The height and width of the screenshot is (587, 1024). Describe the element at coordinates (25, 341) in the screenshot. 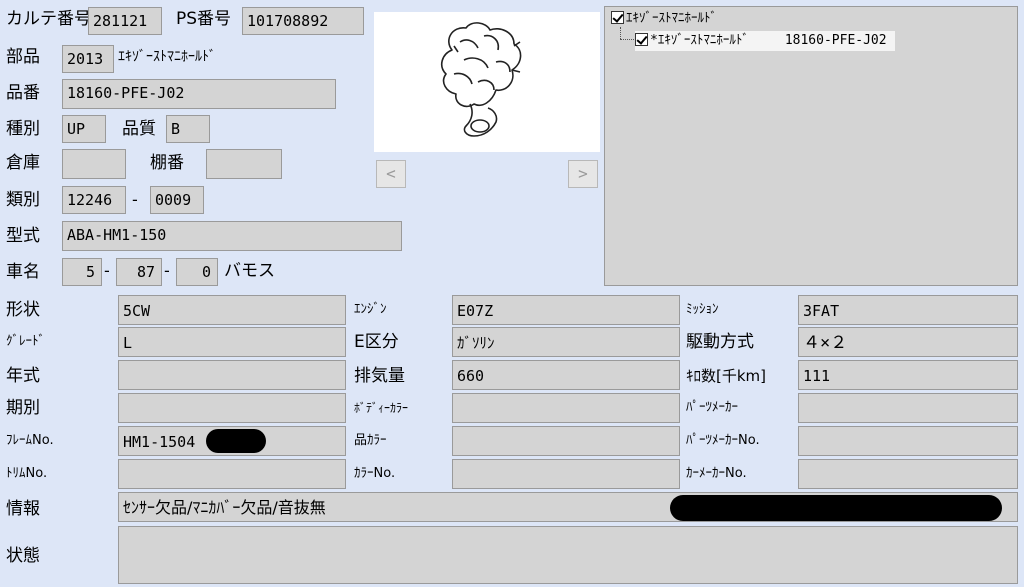

I see `grade-label: ｸﾞﾚｰﾄﾞ` at that location.